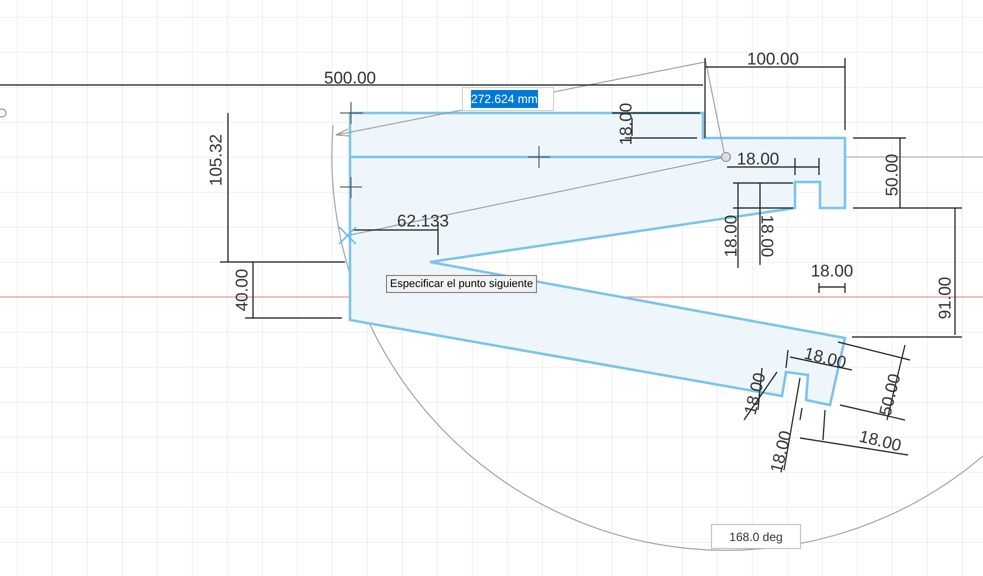  I want to click on dimension-label: 500.00, so click(350, 78).